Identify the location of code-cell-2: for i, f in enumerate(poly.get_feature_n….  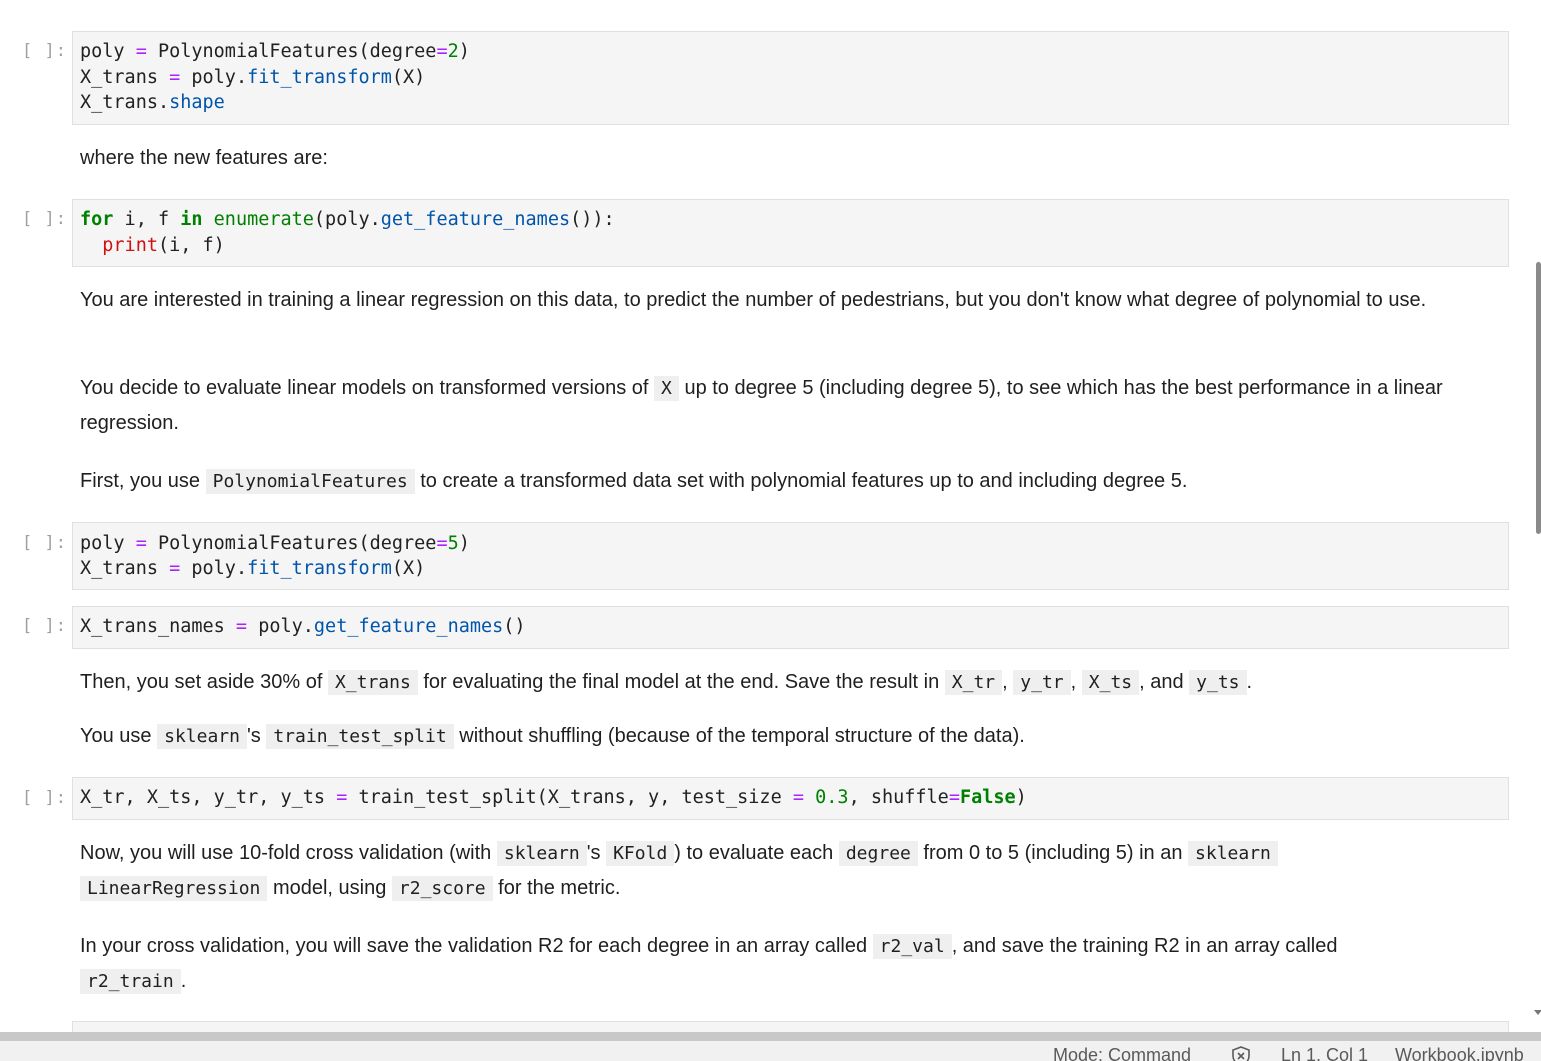
(790, 233).